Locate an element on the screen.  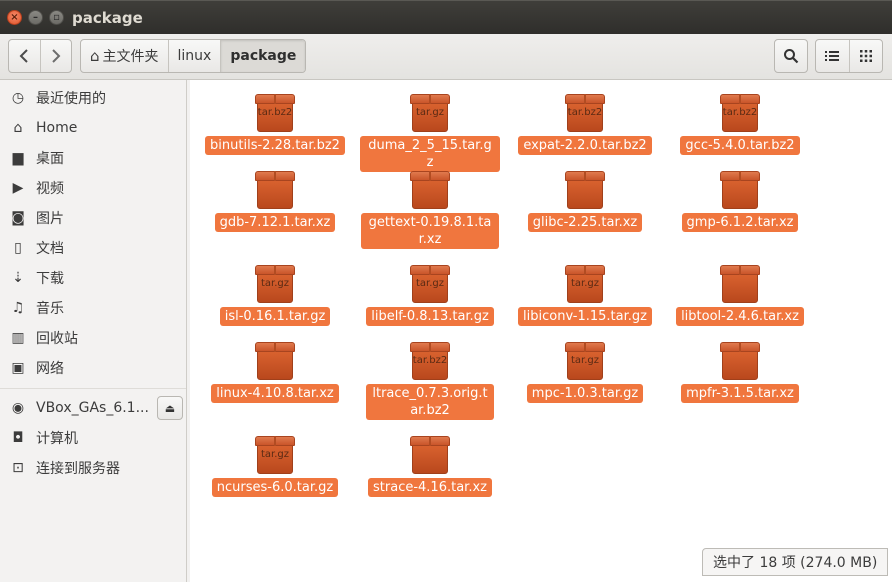
file-item: tar.bz2 expat-2.2.0.tar.bz2 is located at coordinates (585, 124).